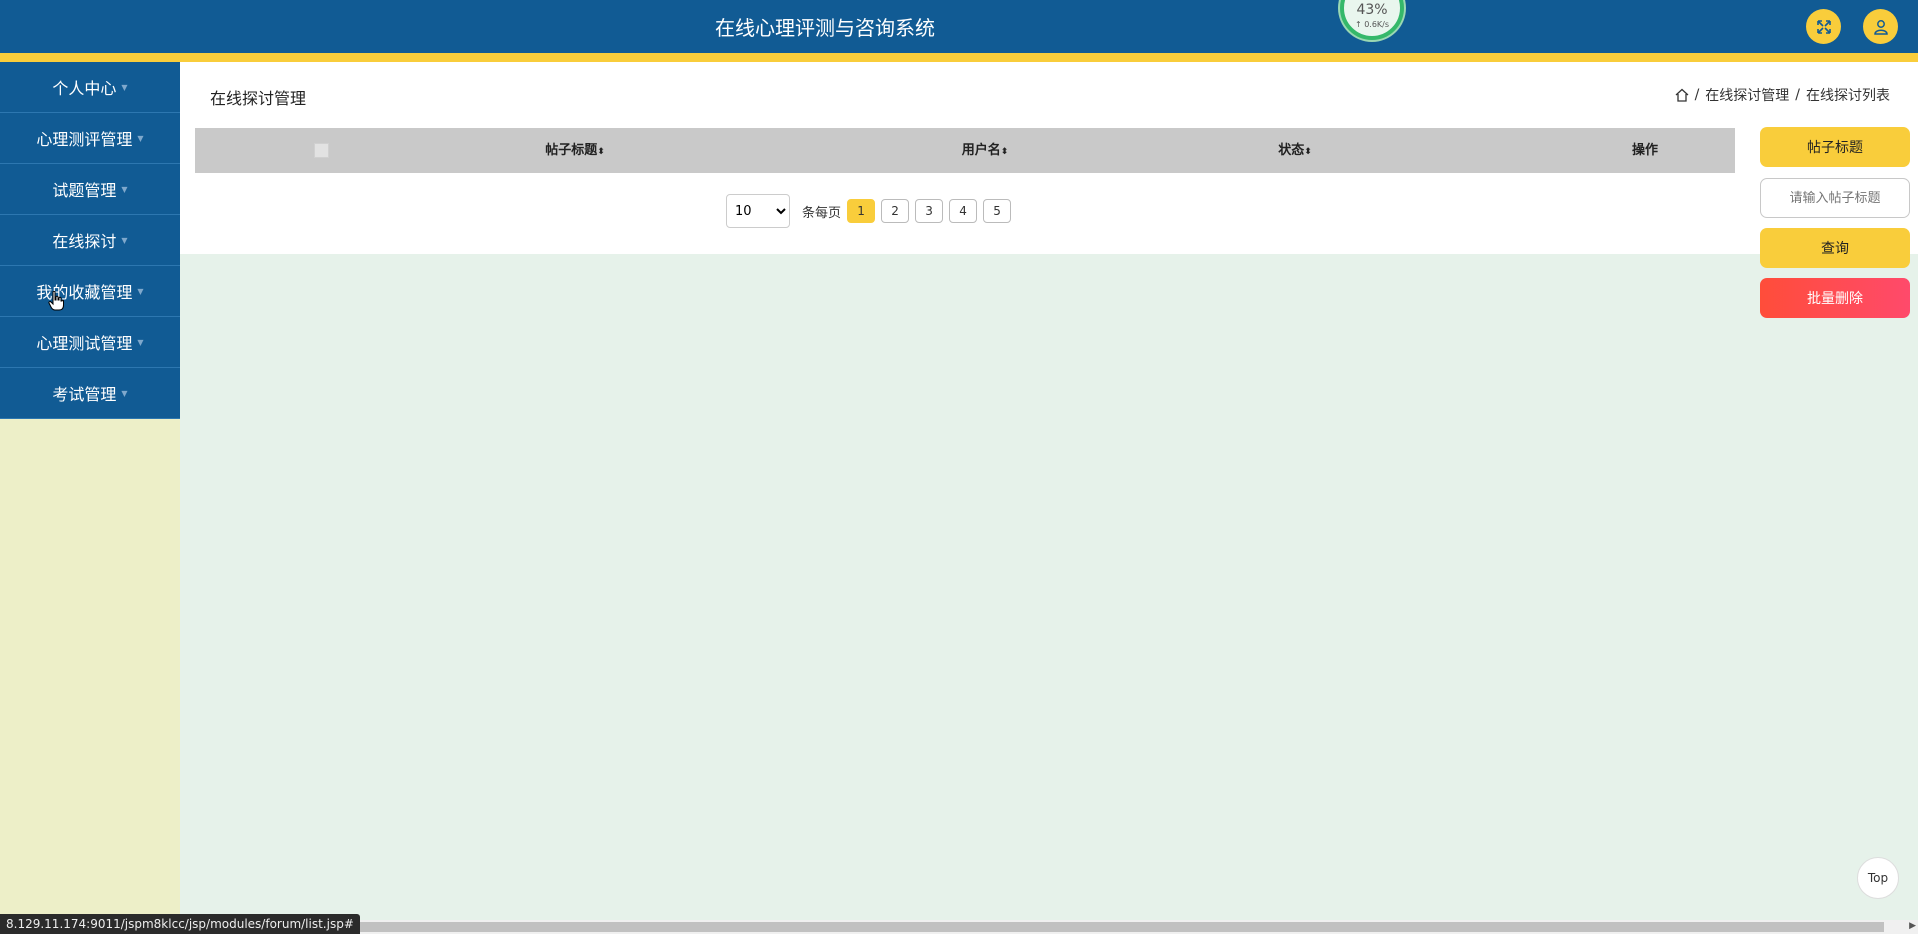  I want to click on select-all-checkbox, so click(321, 150).